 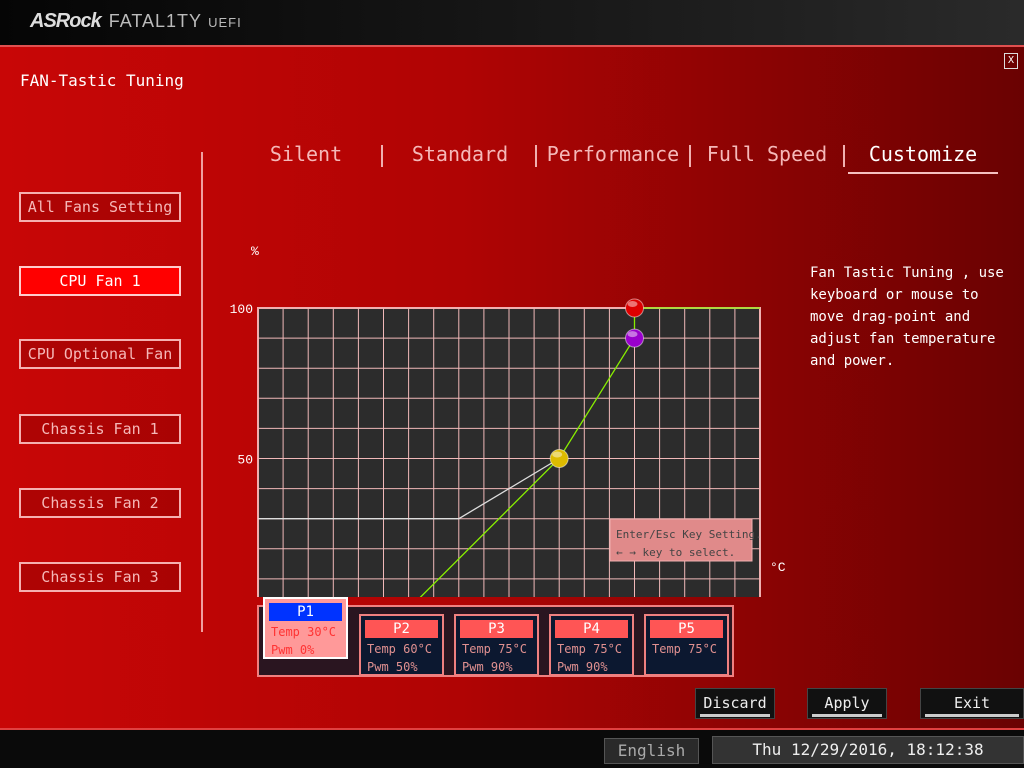 I want to click on fan-cpu-optional-fan: CPU Optional Fan, so click(x=100, y=354).